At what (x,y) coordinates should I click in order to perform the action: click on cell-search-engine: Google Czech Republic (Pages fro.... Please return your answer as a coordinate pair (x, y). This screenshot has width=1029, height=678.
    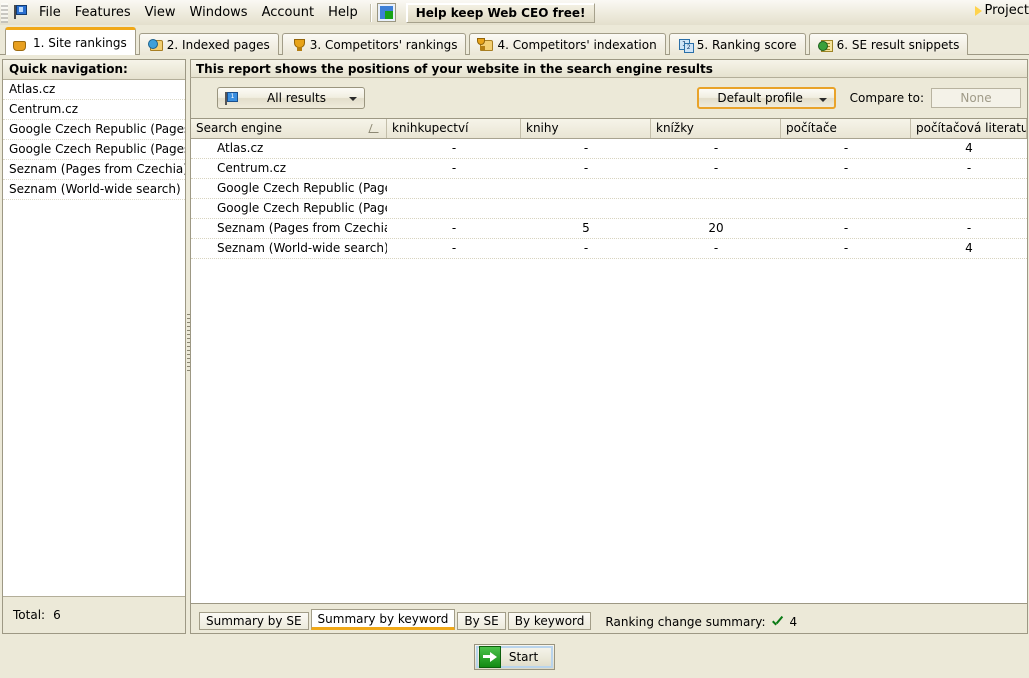
    Looking at the image, I should click on (302, 188).